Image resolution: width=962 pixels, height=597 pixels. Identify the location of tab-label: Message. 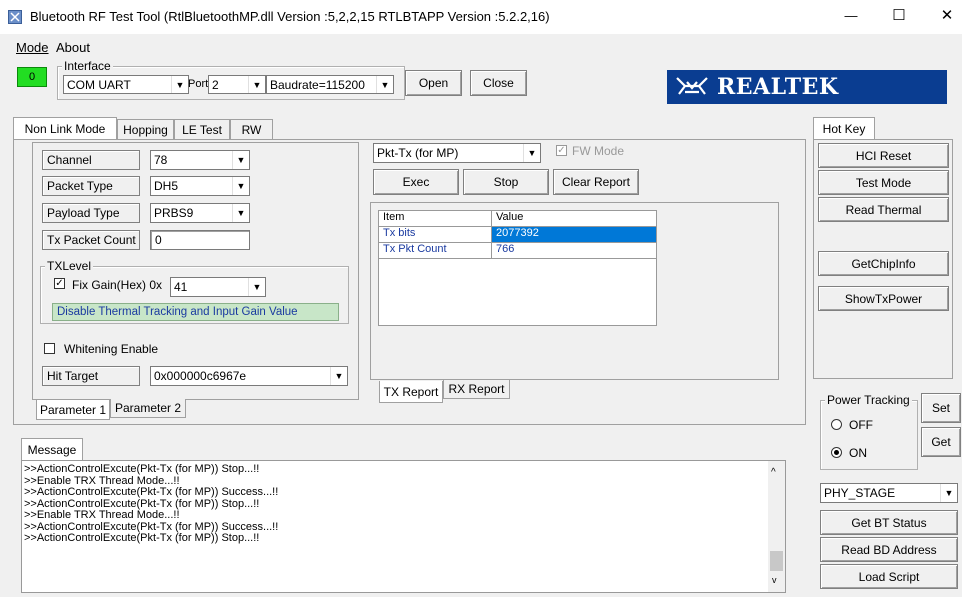
(52, 449).